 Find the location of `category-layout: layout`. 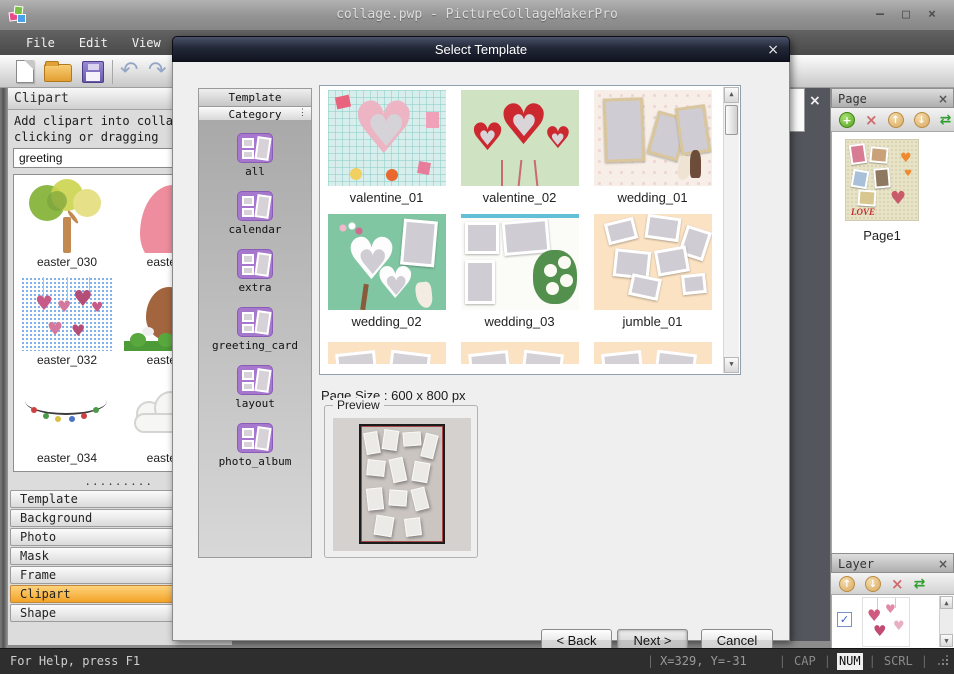

category-layout: layout is located at coordinates (255, 387).